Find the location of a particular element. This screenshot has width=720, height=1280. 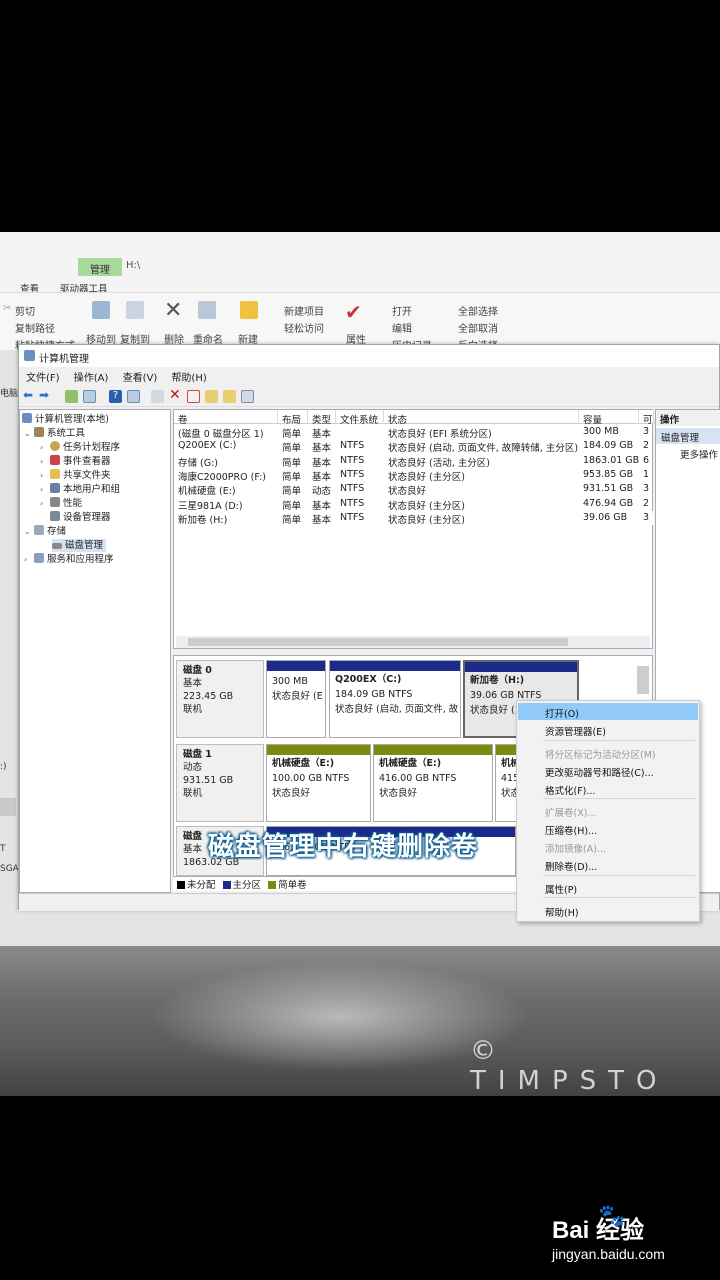

tree-item-storage: ⌄ 存储 is located at coordinates (45, 531).